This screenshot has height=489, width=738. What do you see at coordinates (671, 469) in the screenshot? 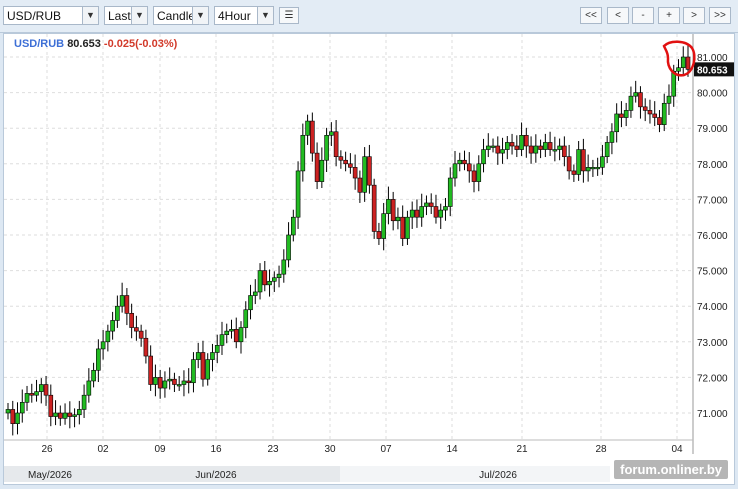
I see `watermark: forum.onliner.by` at bounding box center [671, 469].